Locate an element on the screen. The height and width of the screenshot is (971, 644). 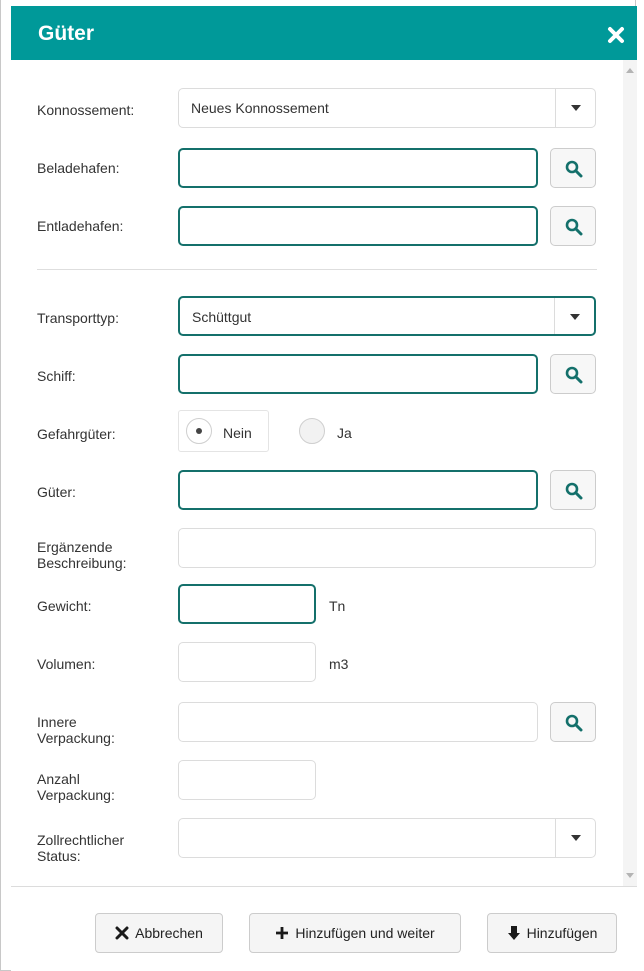
cancel-button: Abbrechen is located at coordinates (159, 933).